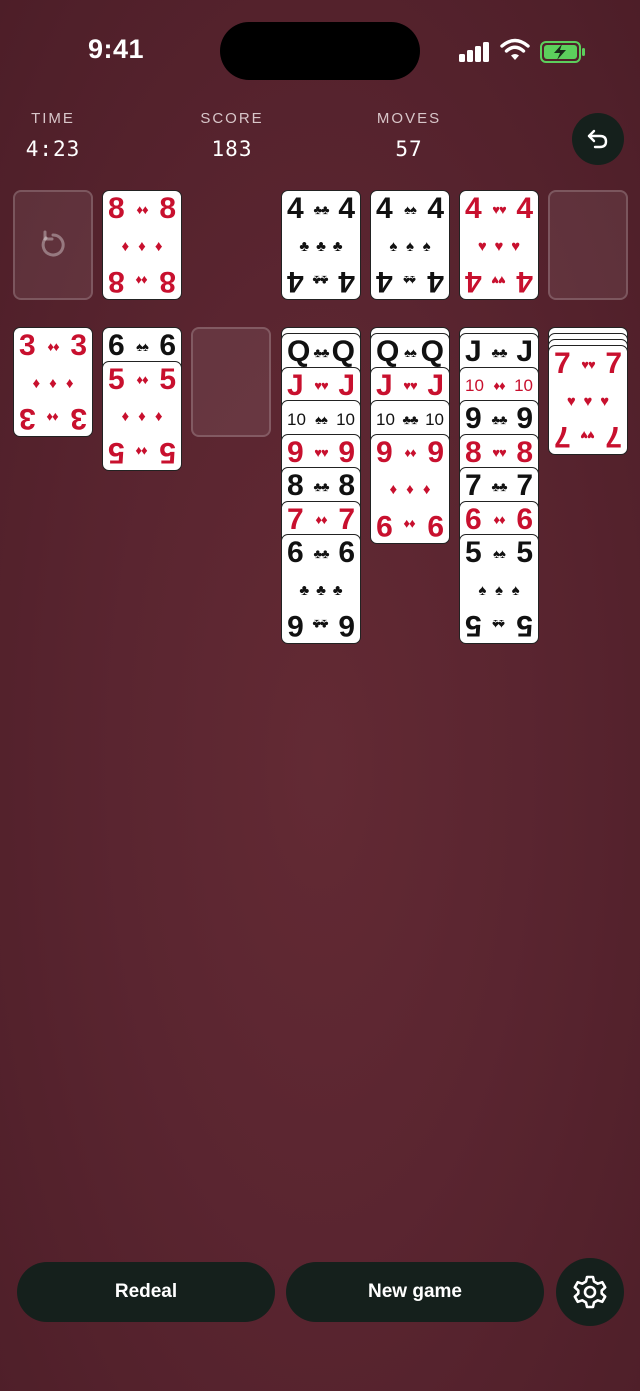 The height and width of the screenshot is (1391, 640). Describe the element at coordinates (320, 51) in the screenshot. I see `dynamic-island` at that location.